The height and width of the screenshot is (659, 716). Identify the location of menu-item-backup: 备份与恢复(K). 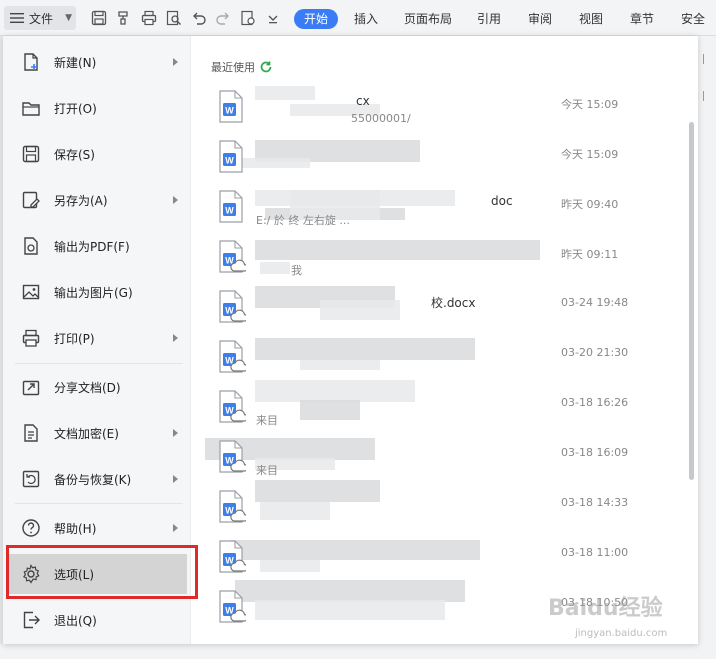
(97, 479).